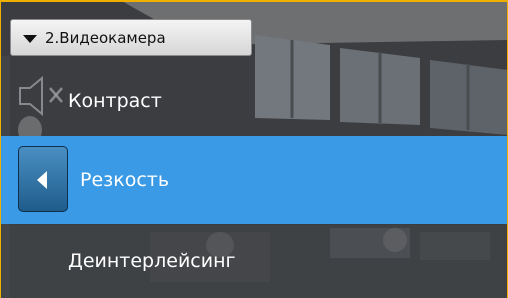 The image size is (508, 298). Describe the element at coordinates (152, 261) in the screenshot. I see `menu-item-label: Деинтерлейсинг` at that location.